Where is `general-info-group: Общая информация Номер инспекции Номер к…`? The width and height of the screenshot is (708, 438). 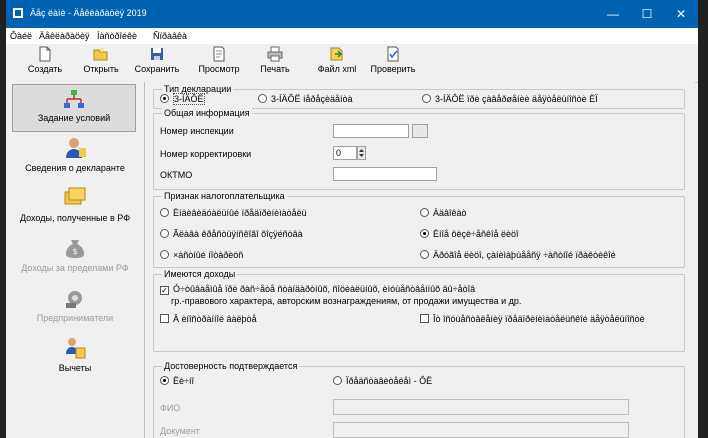 general-info-group: Общая информация Номер инспекции Номер к… is located at coordinates (419, 149).